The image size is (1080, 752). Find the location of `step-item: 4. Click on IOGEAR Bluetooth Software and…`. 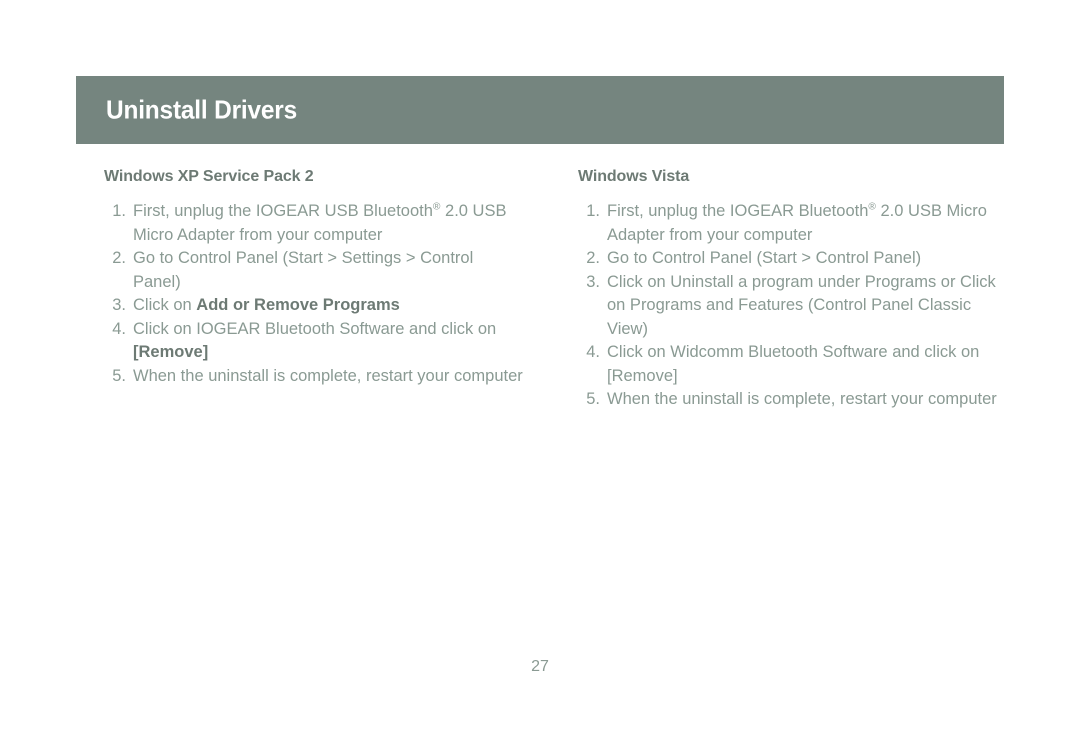

step-item: 4. Click on IOGEAR Bluetooth Software and… is located at coordinates (314, 341).